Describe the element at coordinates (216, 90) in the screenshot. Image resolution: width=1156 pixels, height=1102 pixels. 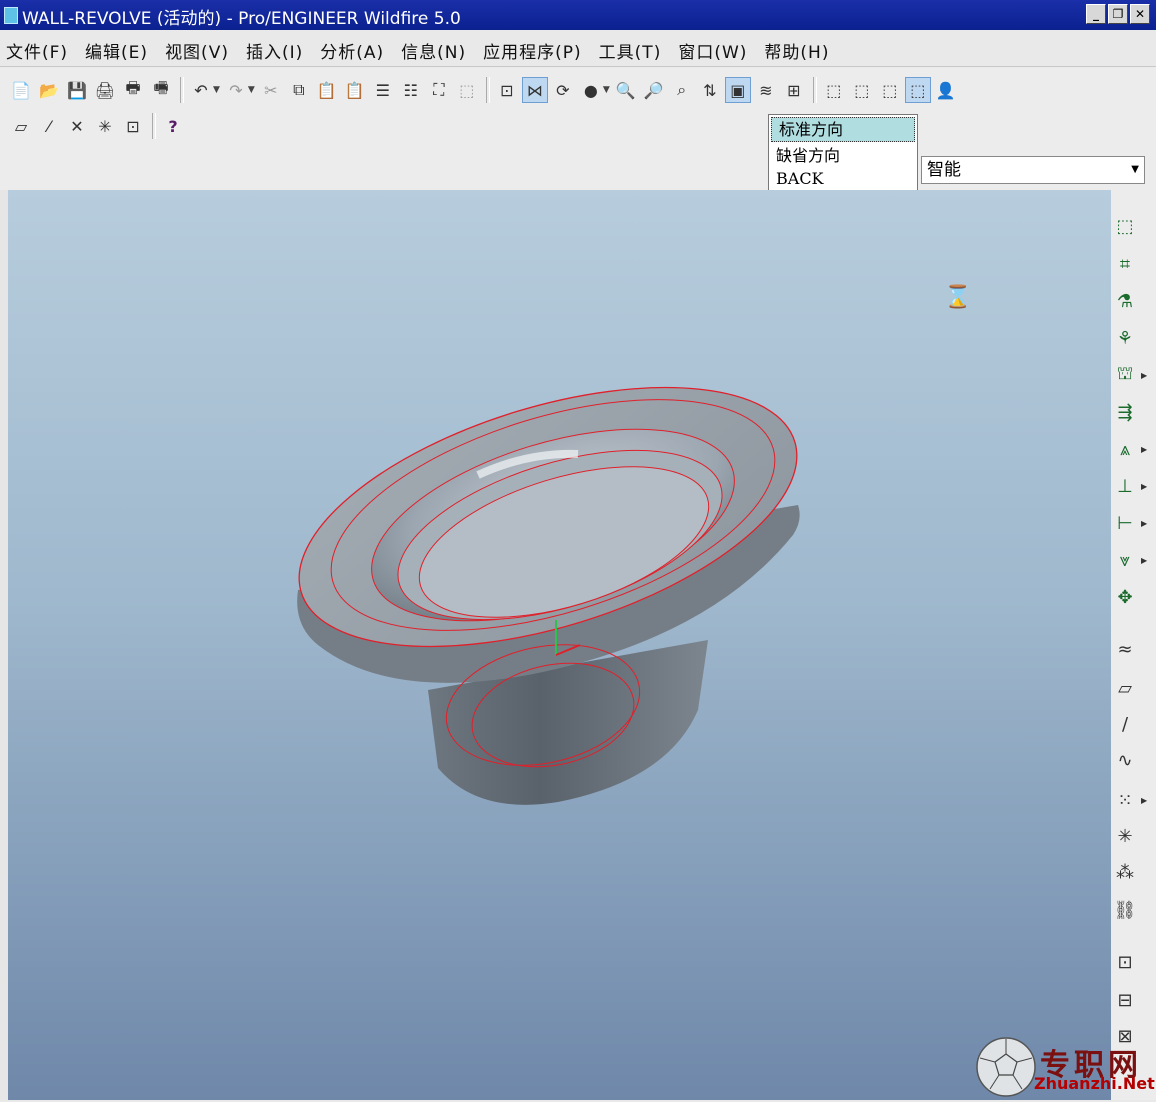
I see `undo-dropdown-icon: ▼` at that location.